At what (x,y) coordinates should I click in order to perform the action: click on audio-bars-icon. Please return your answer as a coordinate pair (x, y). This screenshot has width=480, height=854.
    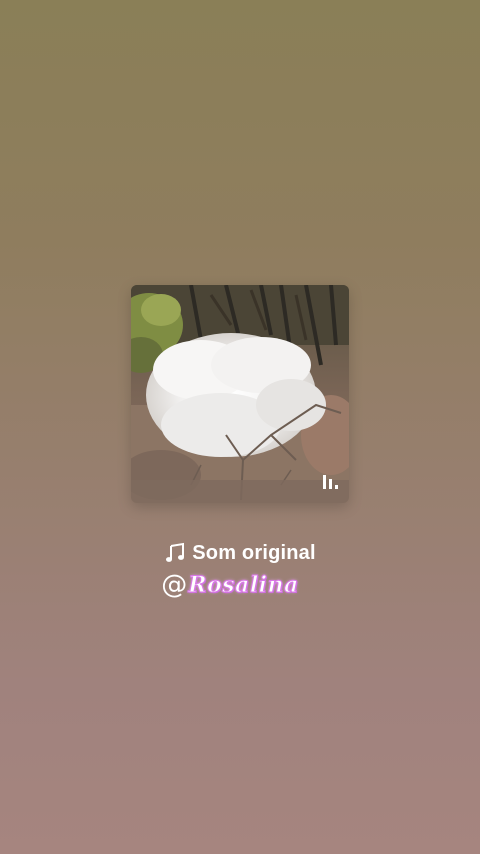
    Looking at the image, I should click on (330, 481).